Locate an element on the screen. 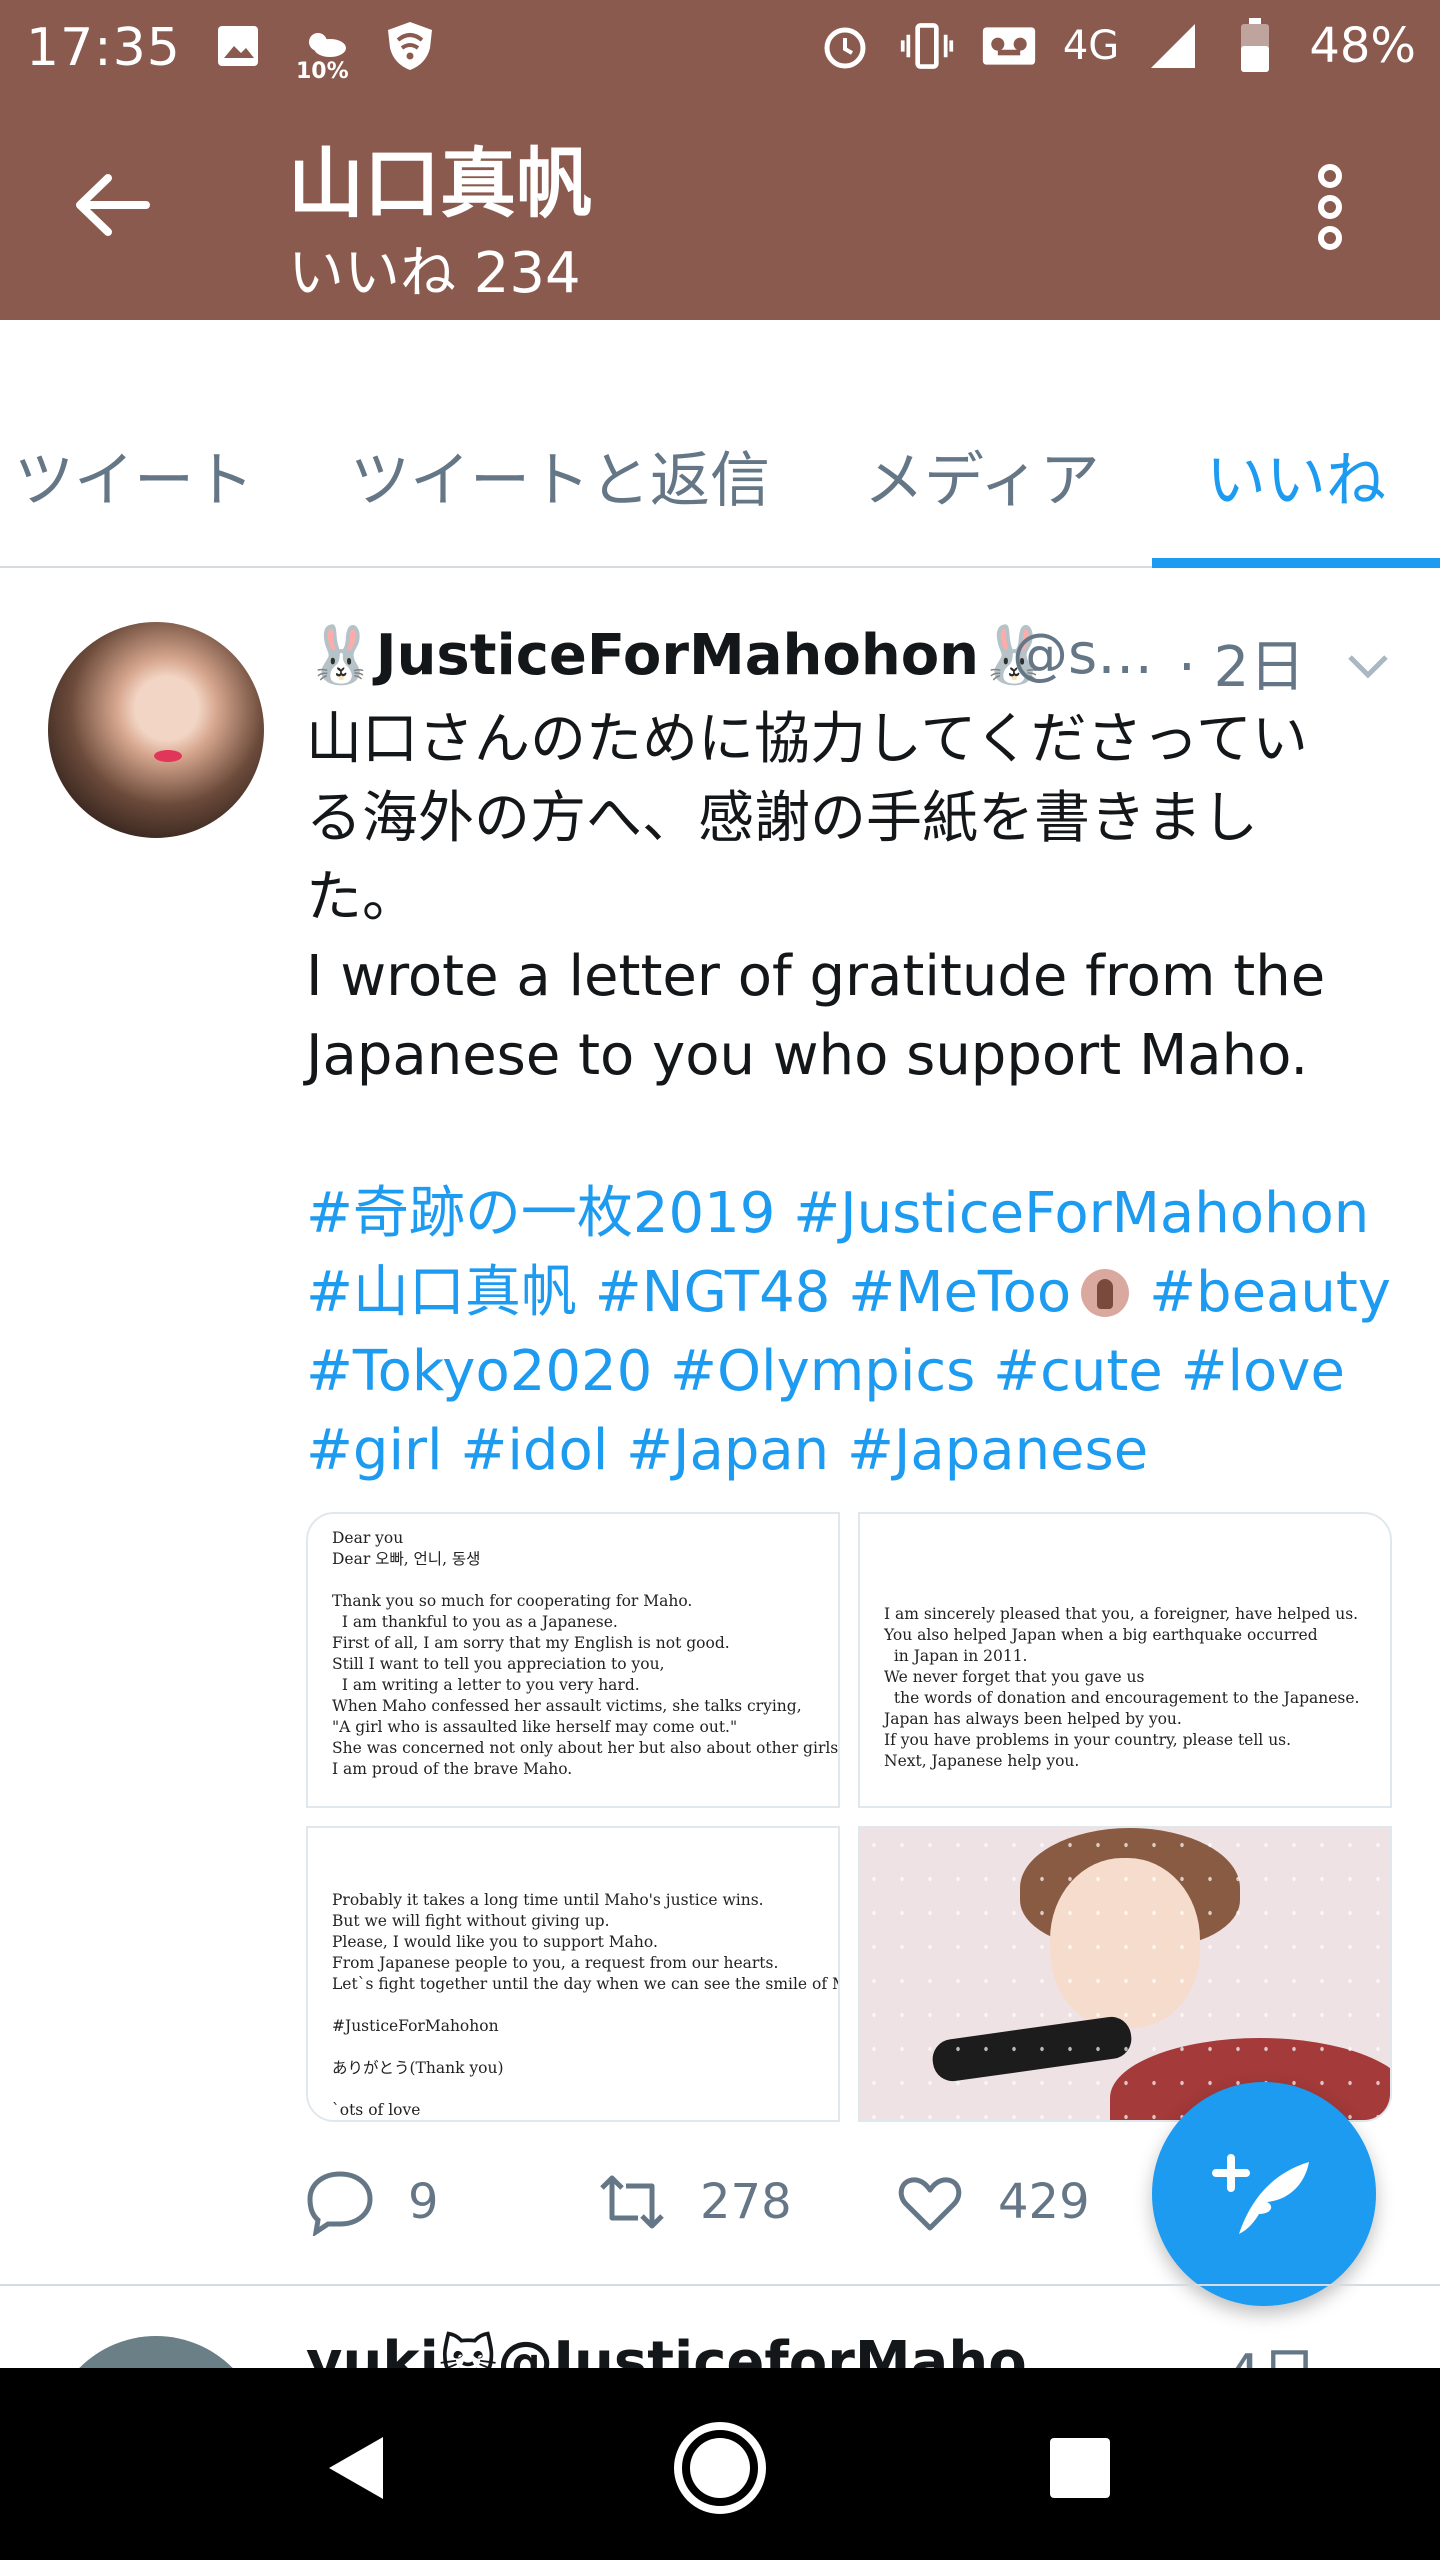 This screenshot has width=1440, height=2560. likes-count: いいね 234 is located at coordinates (434, 273).